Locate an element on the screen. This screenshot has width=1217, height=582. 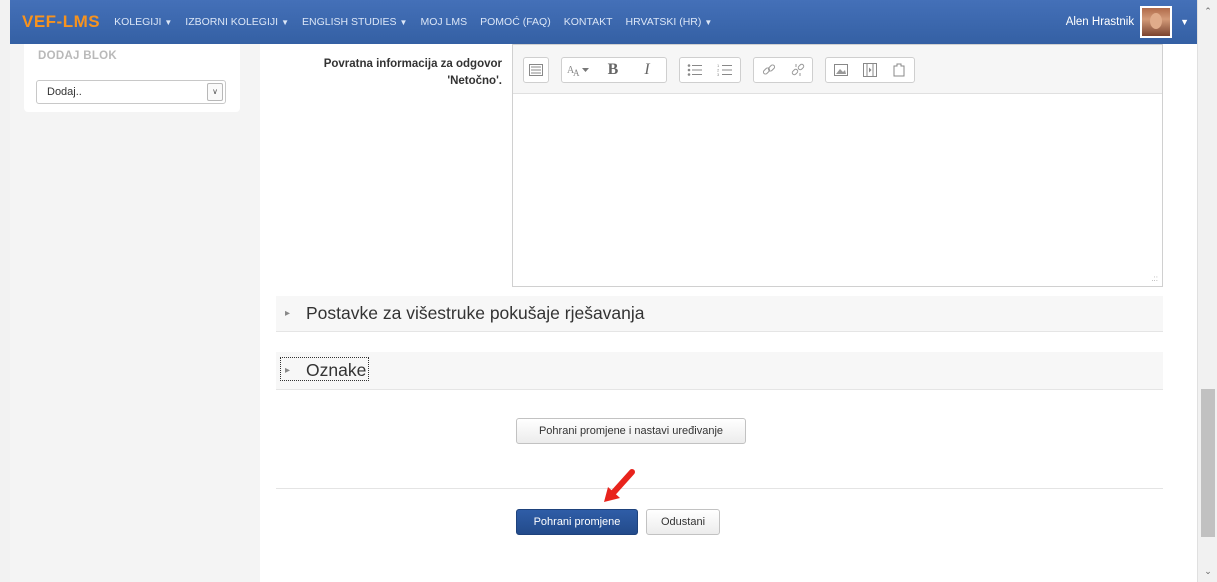
scroll-up-icon: ⌃ is located at coordinates (1208, 11).